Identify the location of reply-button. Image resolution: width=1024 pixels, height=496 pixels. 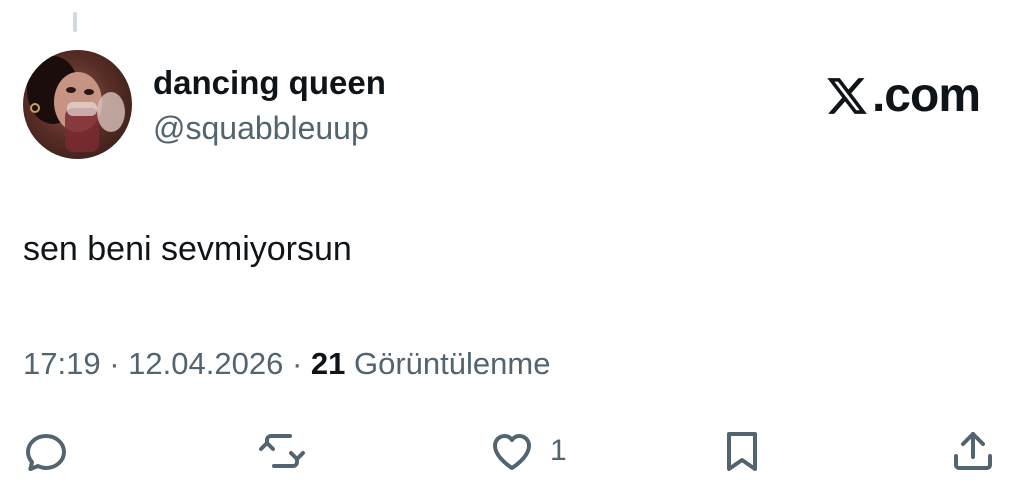
(46, 451).